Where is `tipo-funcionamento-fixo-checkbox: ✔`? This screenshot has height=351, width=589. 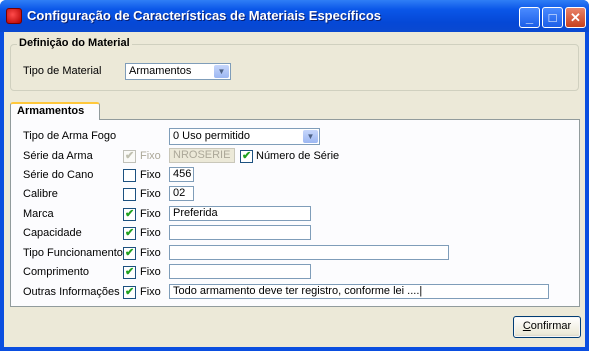 tipo-funcionamento-fixo-checkbox: ✔ is located at coordinates (129, 253).